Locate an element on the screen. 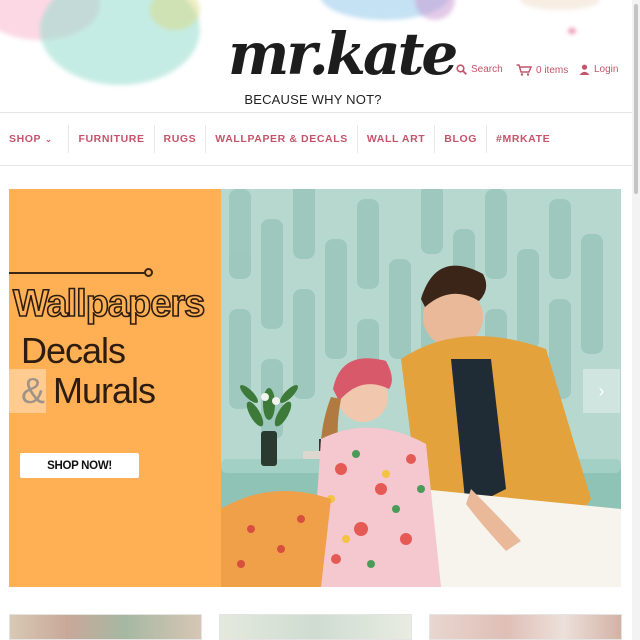  page-scrollbar is located at coordinates (636, 320).